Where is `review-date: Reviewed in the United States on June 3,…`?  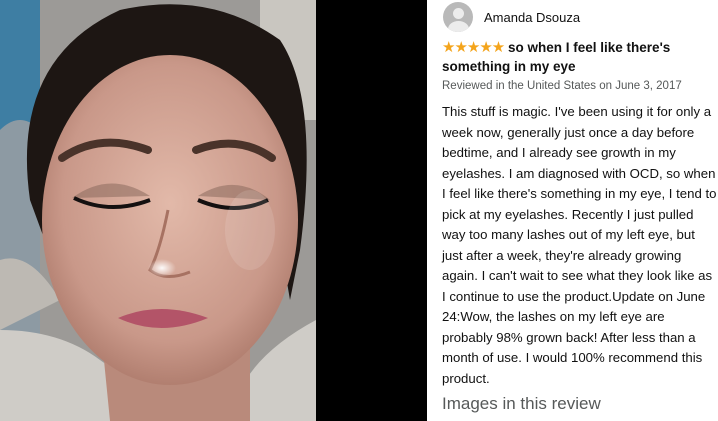 review-date: Reviewed in the United States on June 3,… is located at coordinates (562, 86).